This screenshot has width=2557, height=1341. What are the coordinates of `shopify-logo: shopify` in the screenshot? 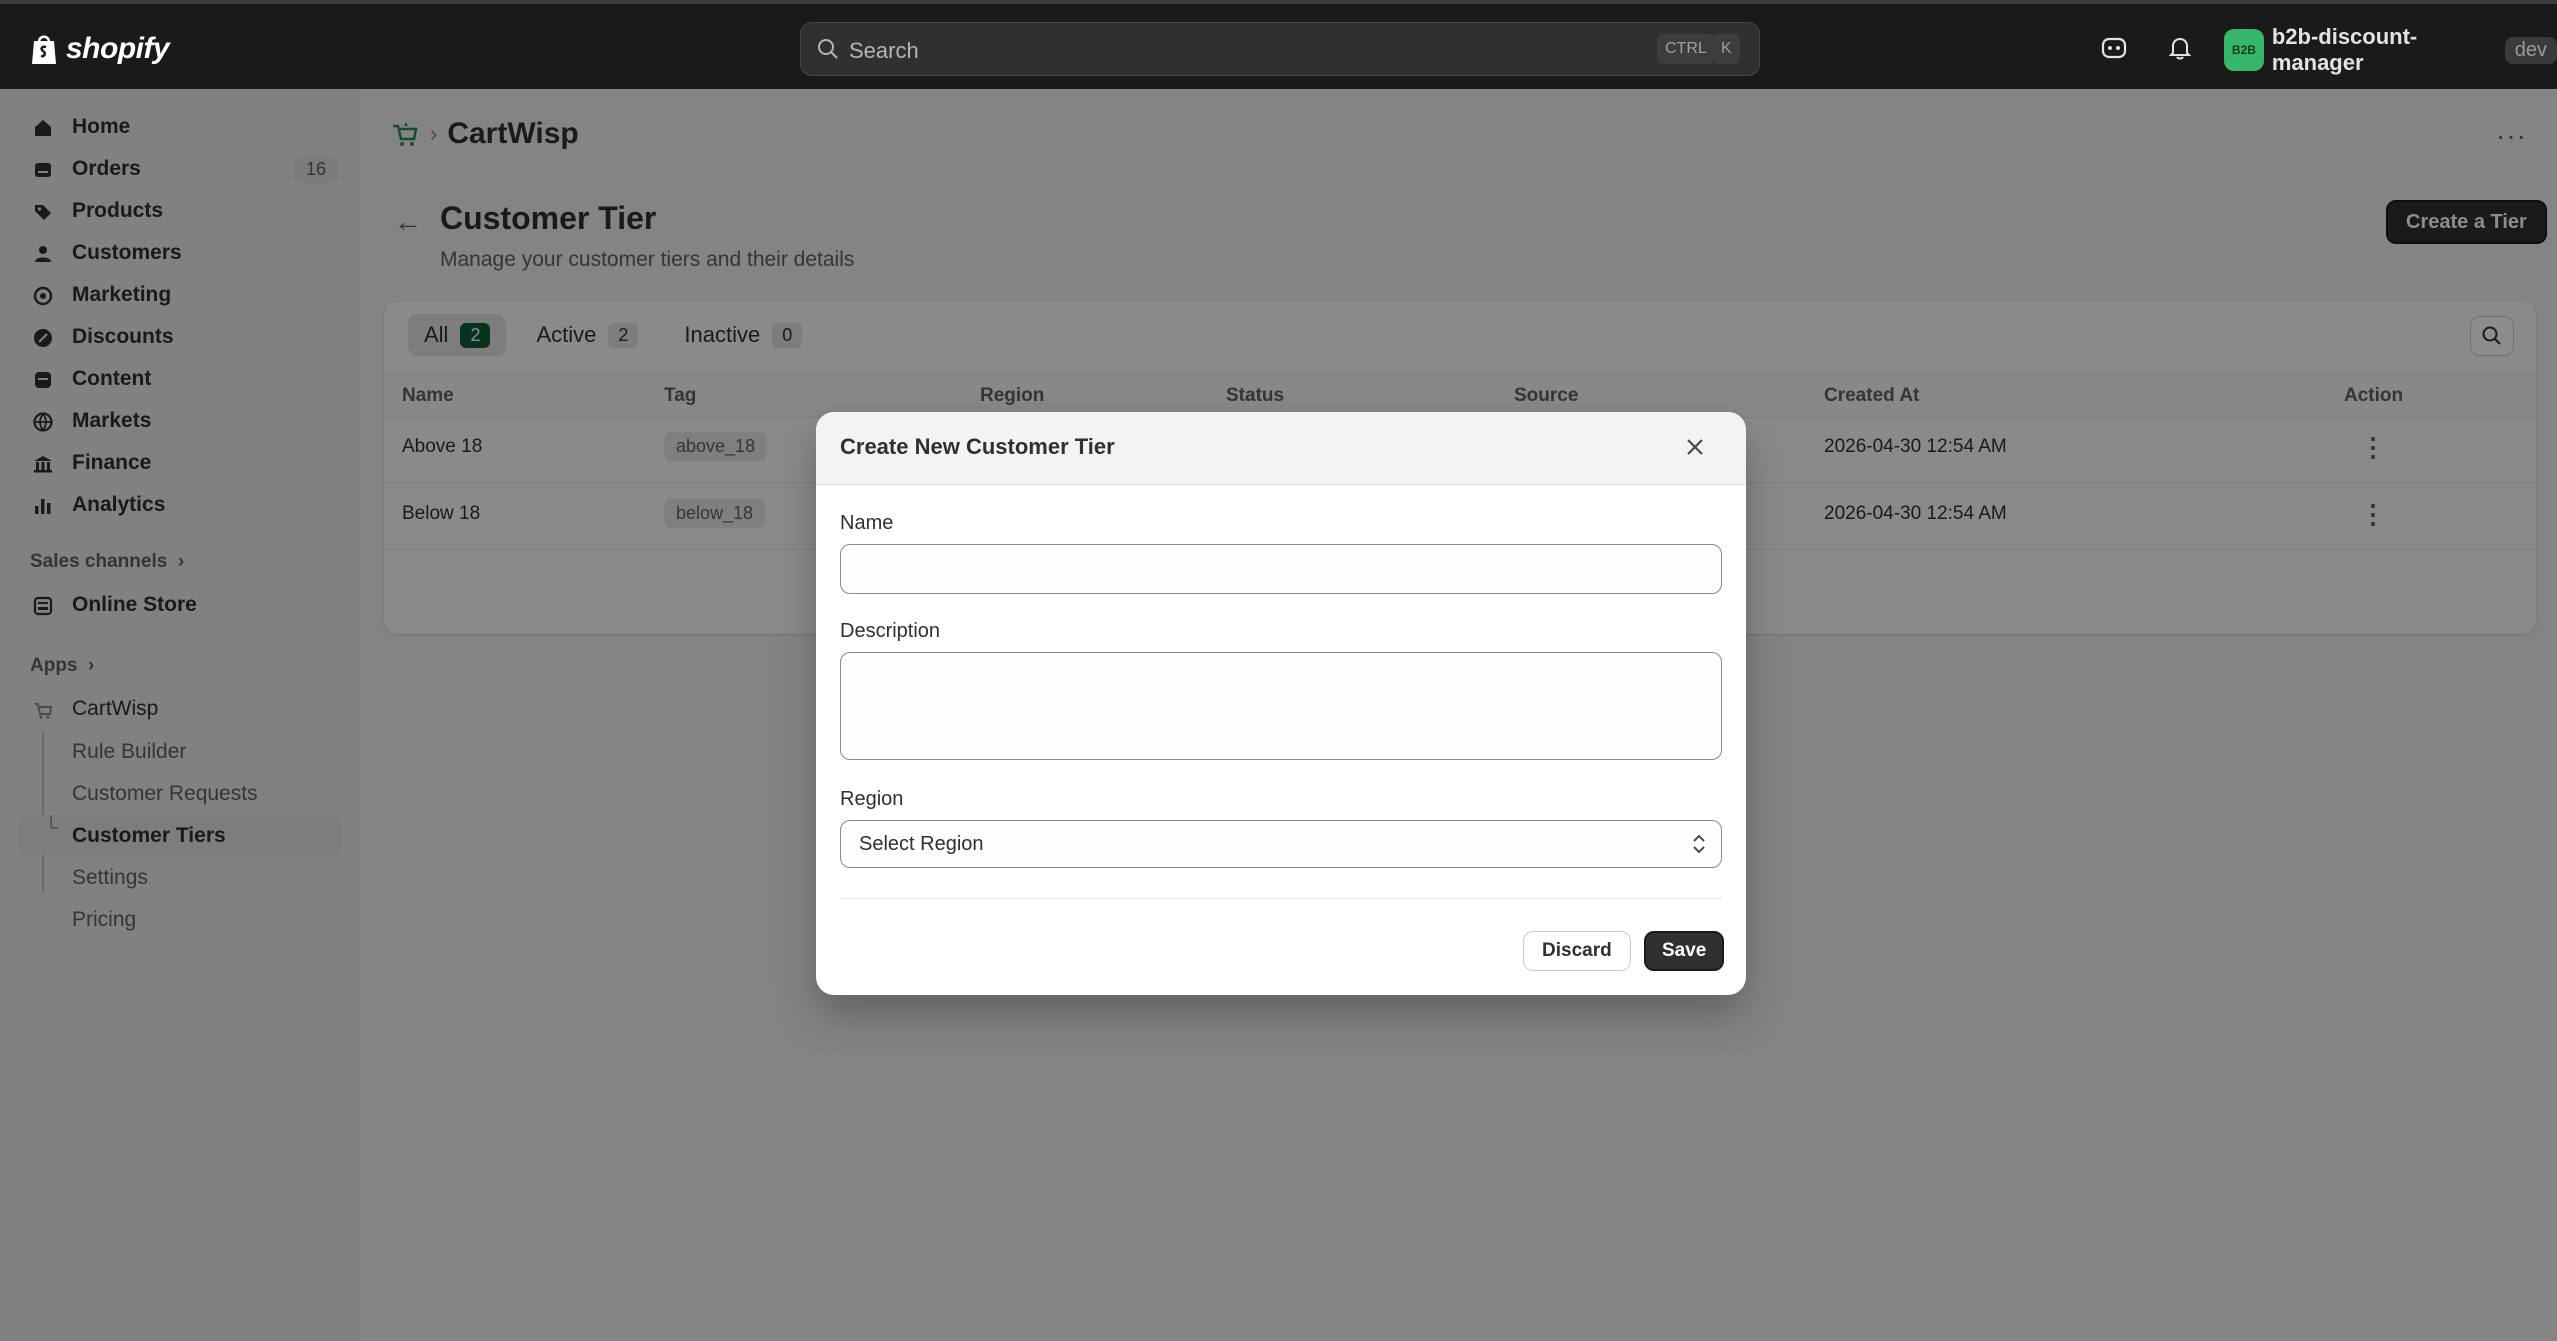 It's located at (99, 49).